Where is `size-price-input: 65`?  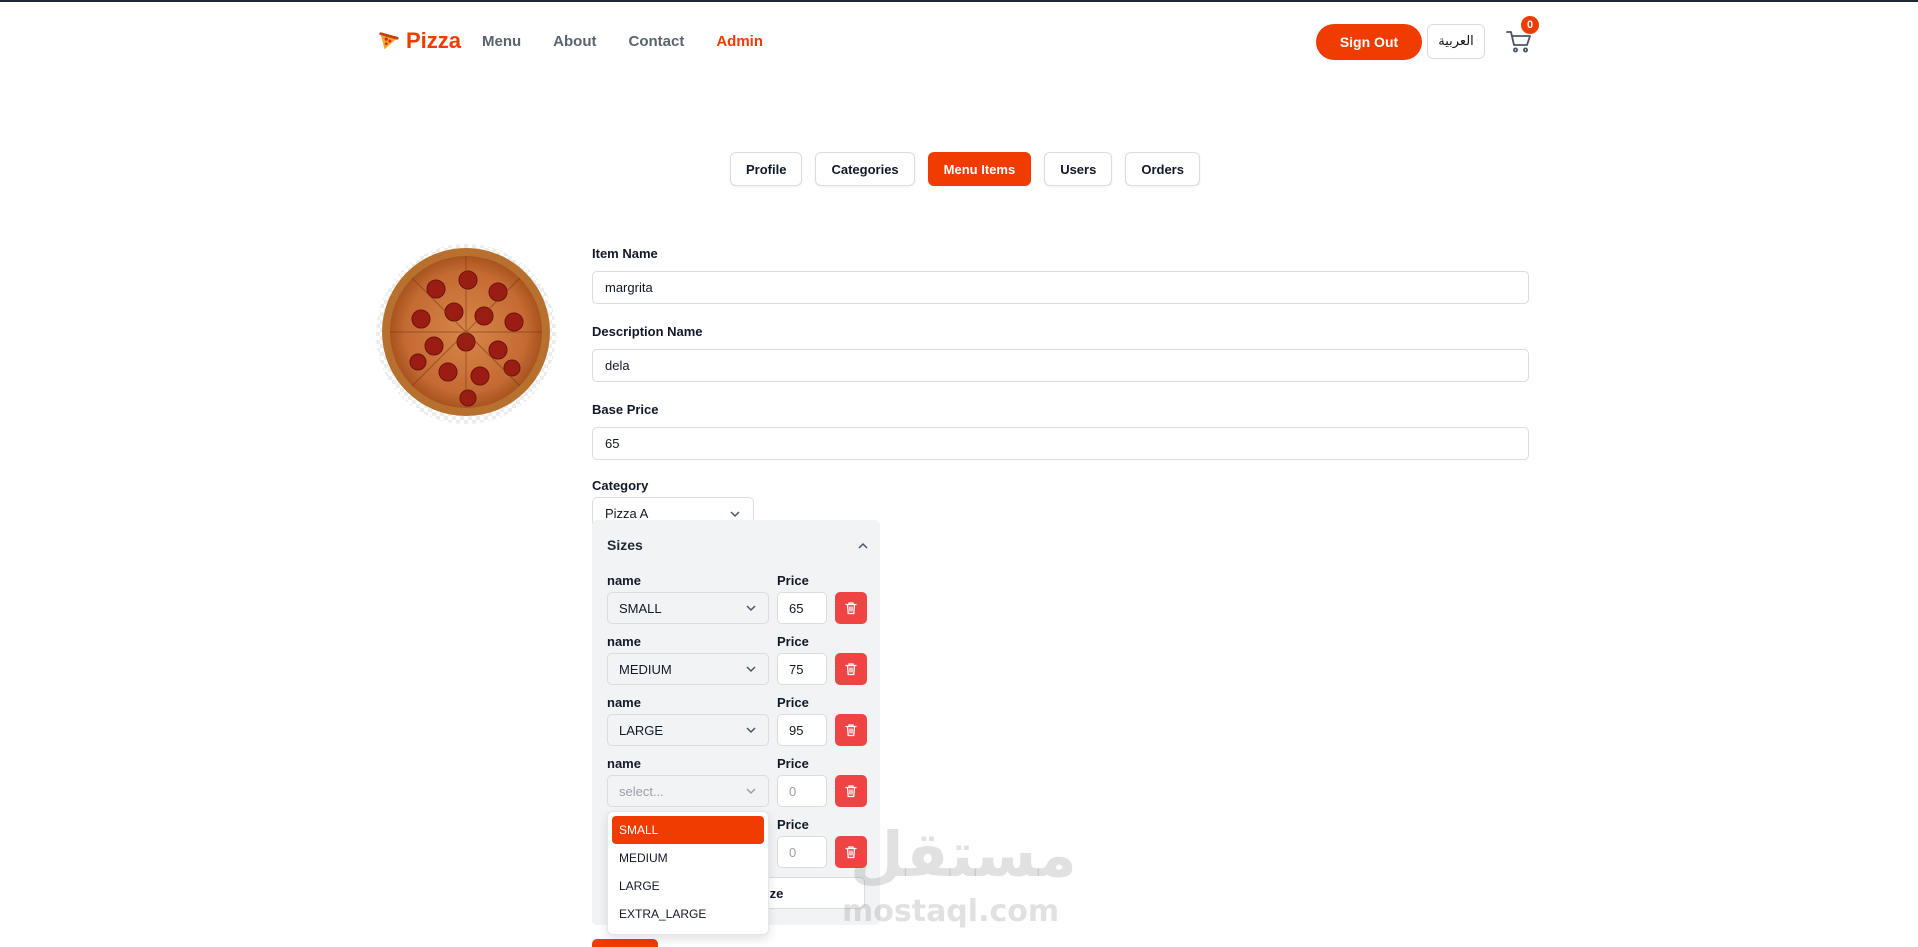
size-price-input: 65 is located at coordinates (802, 608).